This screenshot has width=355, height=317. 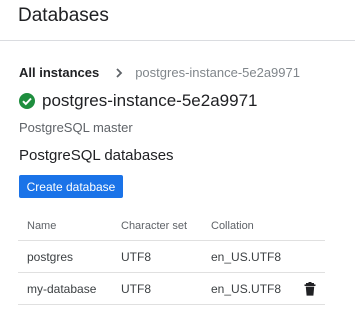 I want to click on breadcrumb: All instances postgres-instance-5e2a9971, so click(x=159, y=73).